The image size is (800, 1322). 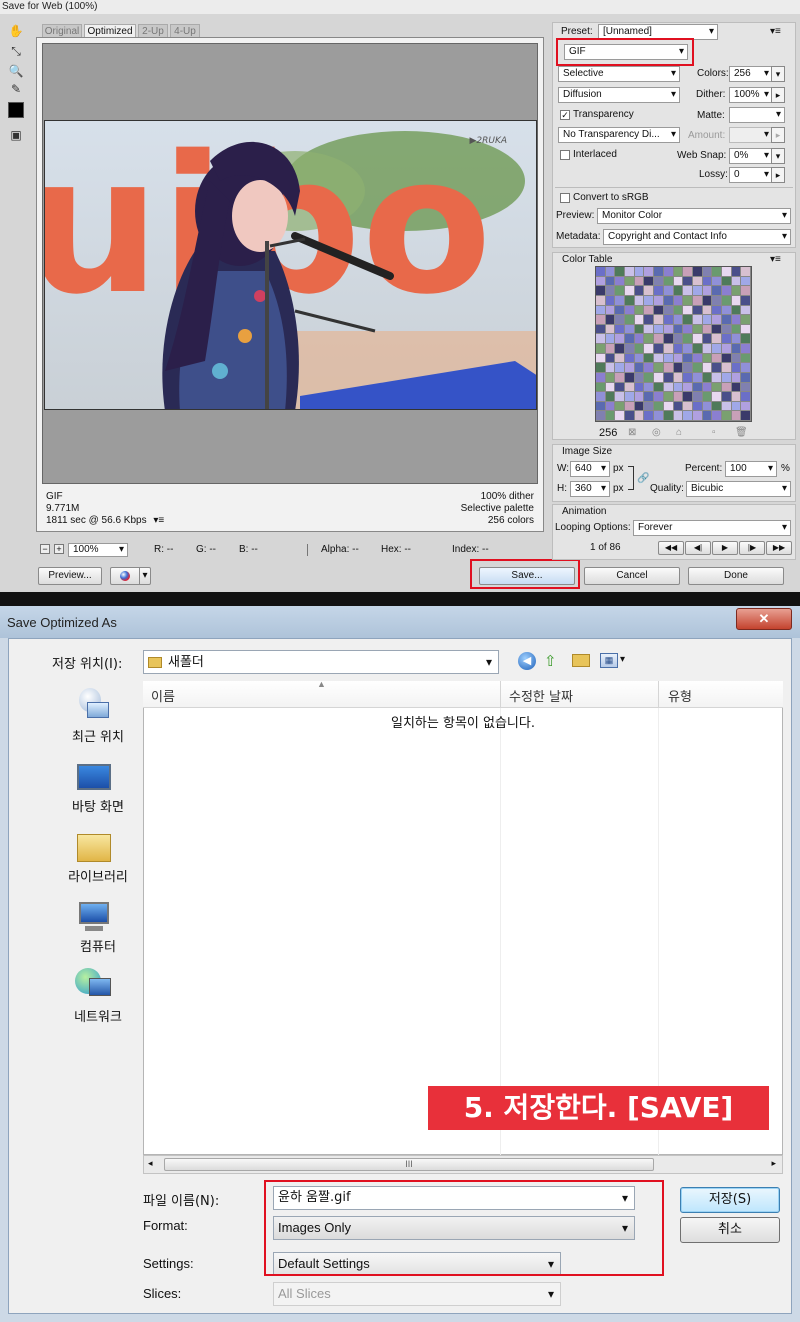 I want to click on height-input: 360, so click(x=590, y=489).